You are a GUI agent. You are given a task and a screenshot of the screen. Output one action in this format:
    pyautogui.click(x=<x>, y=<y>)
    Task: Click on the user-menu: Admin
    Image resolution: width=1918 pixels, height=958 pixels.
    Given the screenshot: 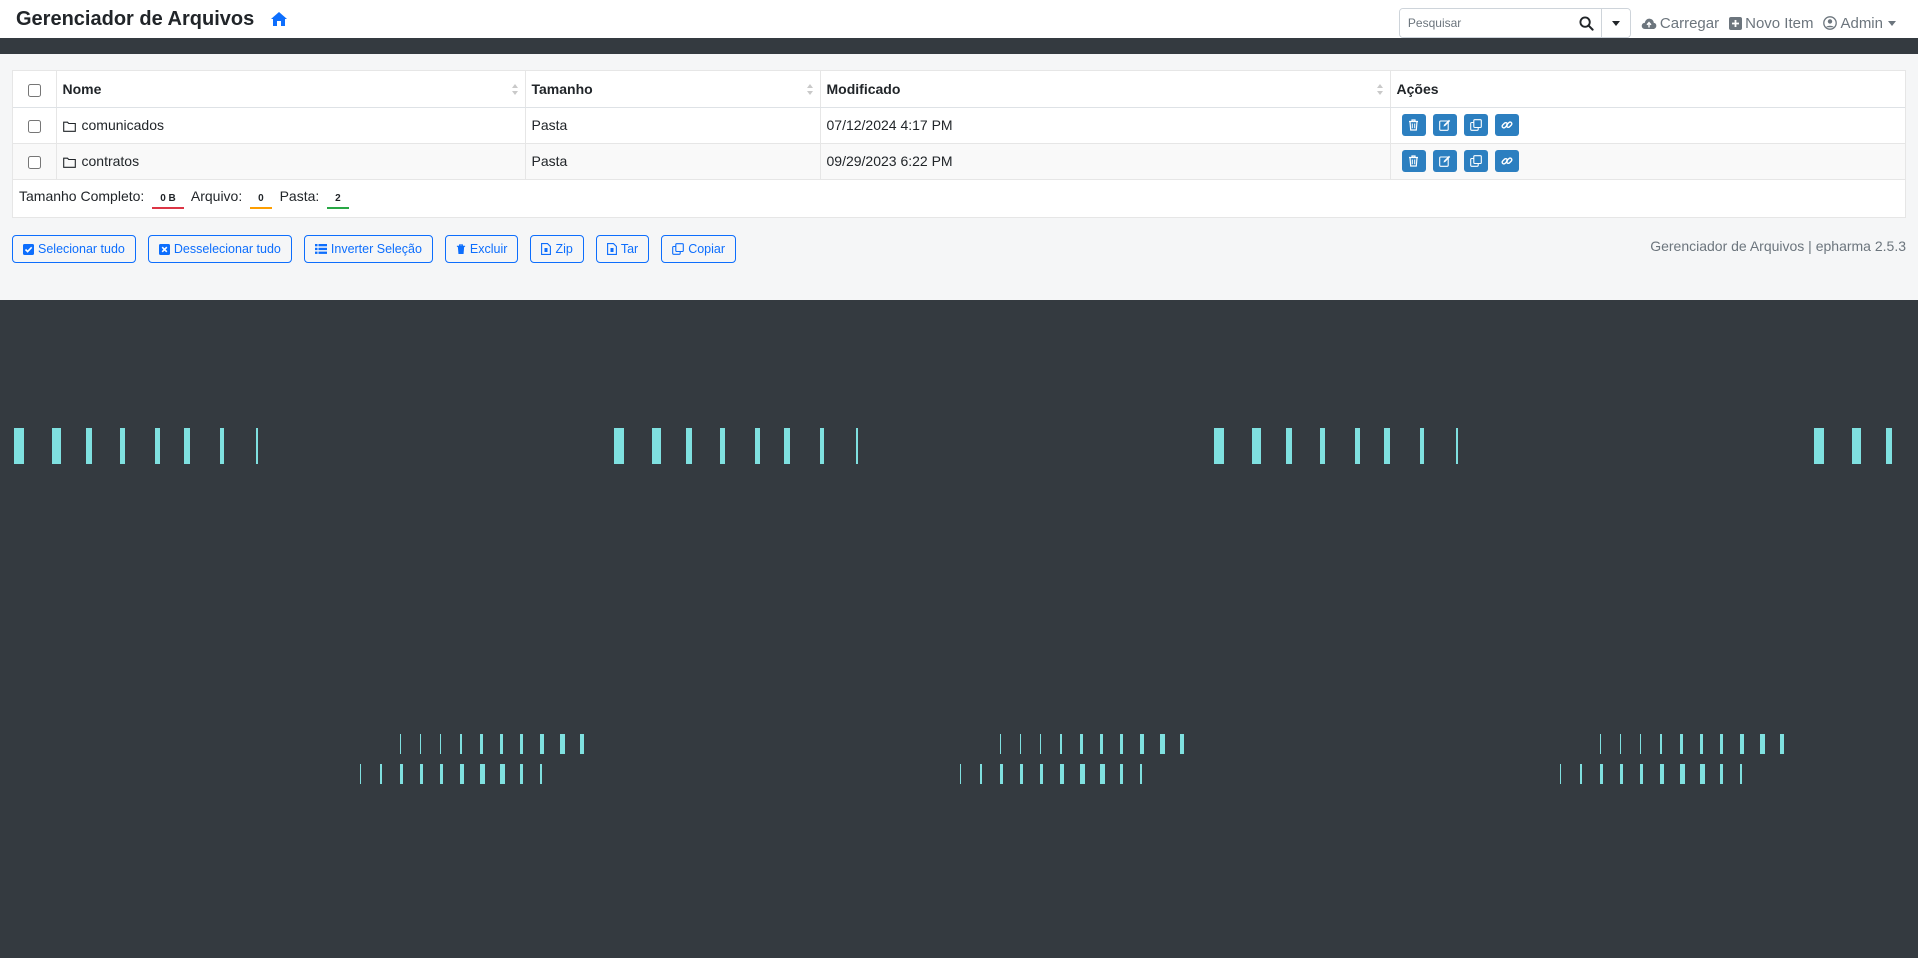 What is the action you would take?
    pyautogui.click(x=1859, y=23)
    